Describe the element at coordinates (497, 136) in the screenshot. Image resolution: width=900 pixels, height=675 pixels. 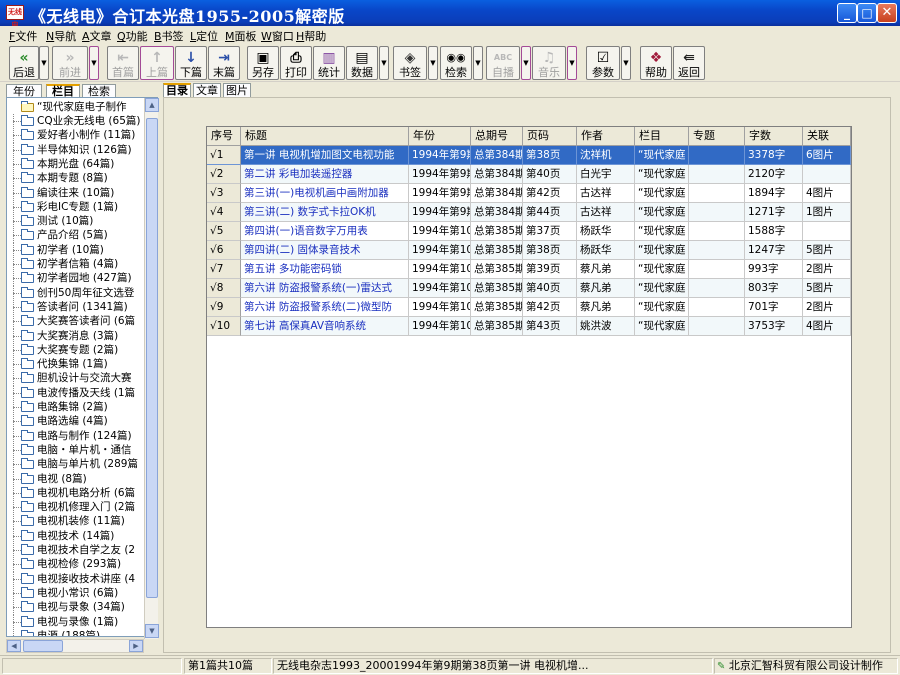
I see `col-issue-header: 总期号` at that location.